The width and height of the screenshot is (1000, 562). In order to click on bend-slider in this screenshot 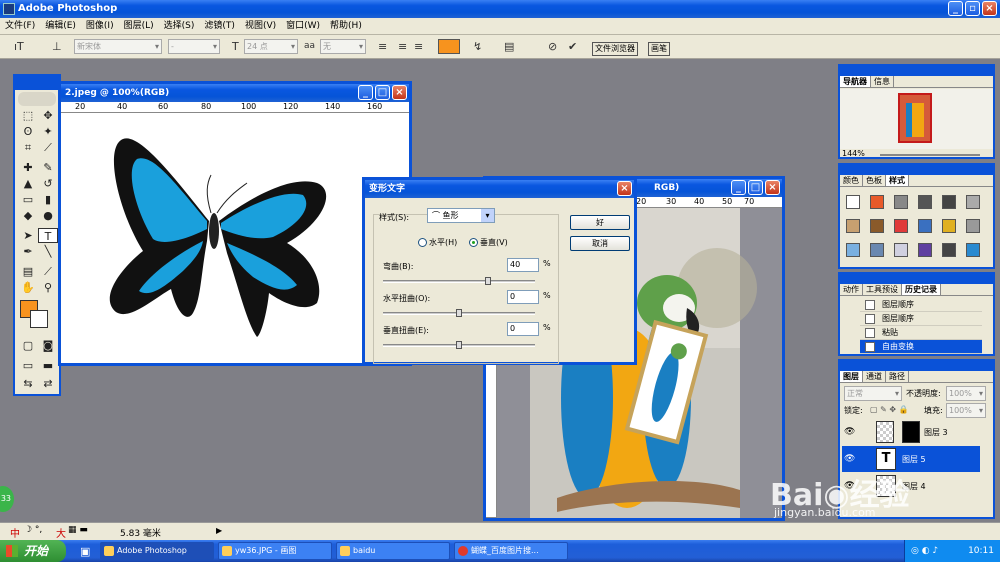, I will do `click(459, 281)`.